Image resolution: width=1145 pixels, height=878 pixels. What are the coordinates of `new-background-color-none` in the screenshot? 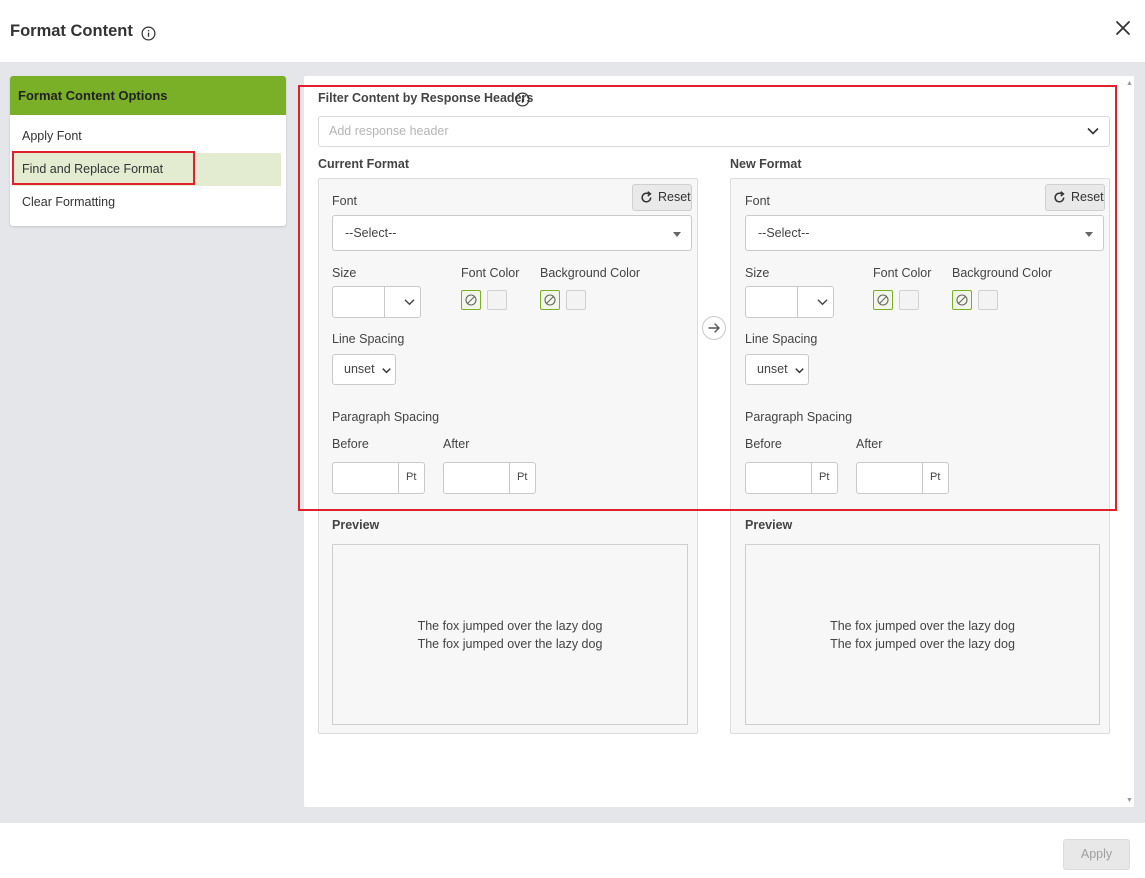 It's located at (962, 300).